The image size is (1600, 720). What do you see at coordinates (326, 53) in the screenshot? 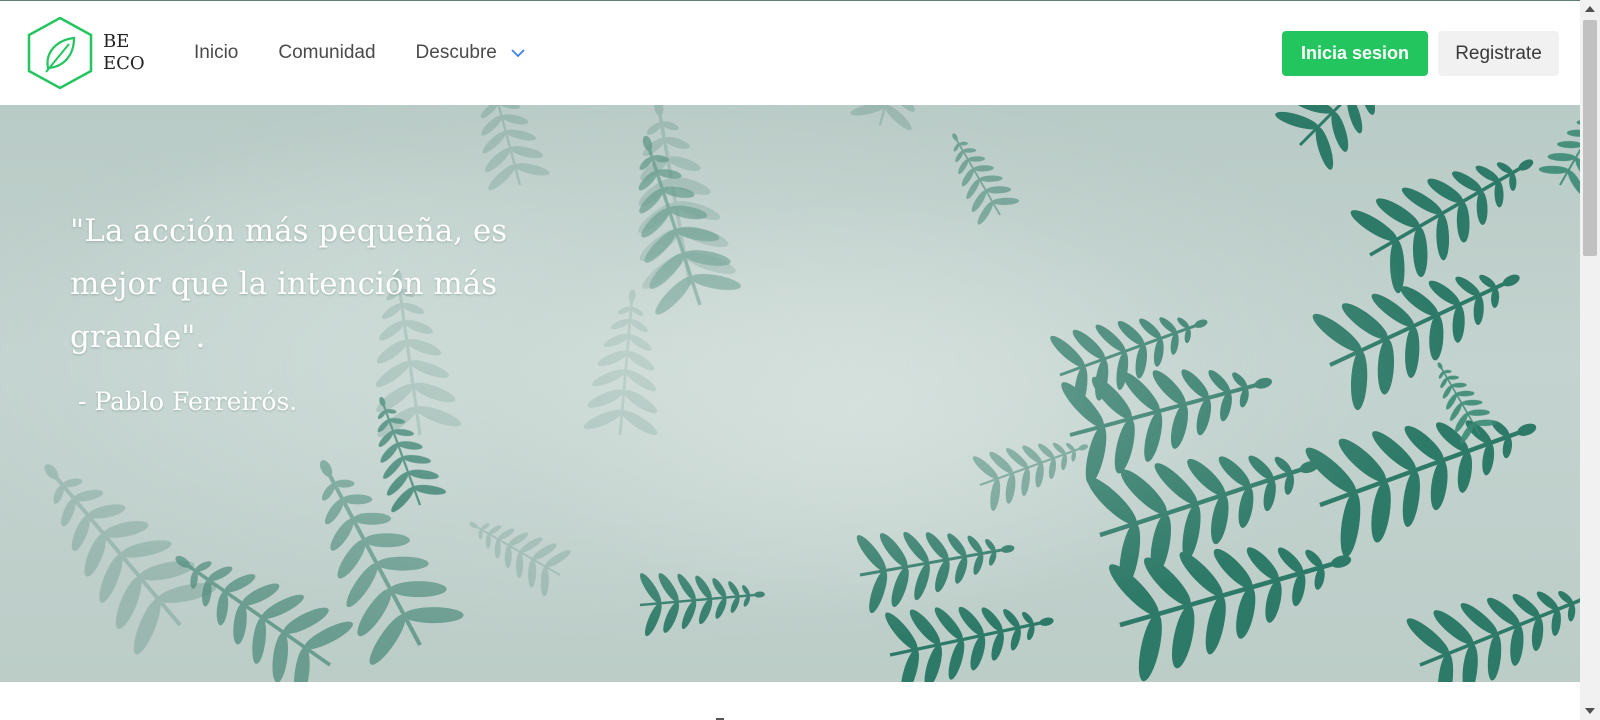
I see `nav-link-comunidad: Comunidad` at bounding box center [326, 53].